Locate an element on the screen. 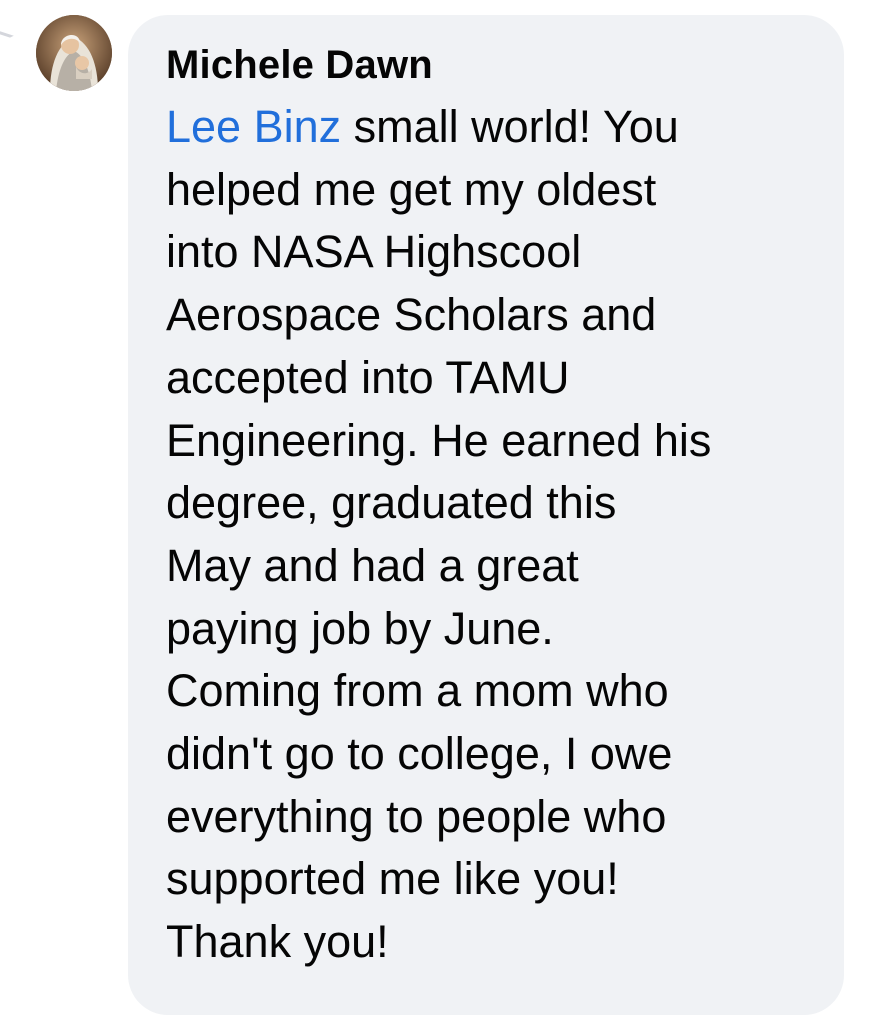  comment-line: Coming from a mom who is located at coordinates (417, 691).